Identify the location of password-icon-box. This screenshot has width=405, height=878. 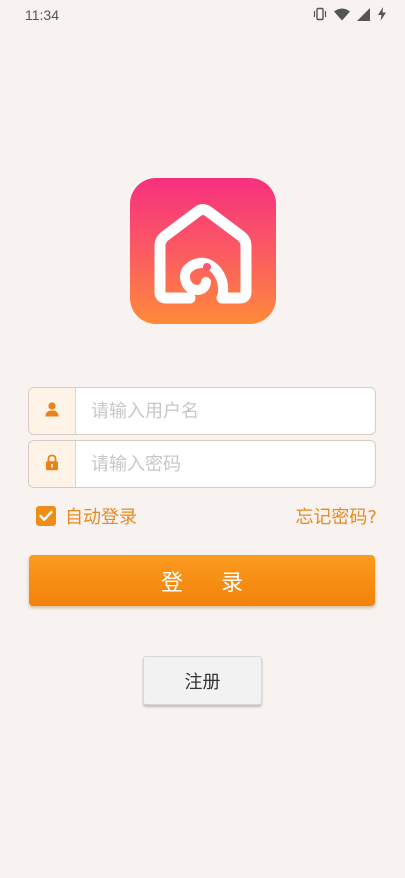
(52, 464).